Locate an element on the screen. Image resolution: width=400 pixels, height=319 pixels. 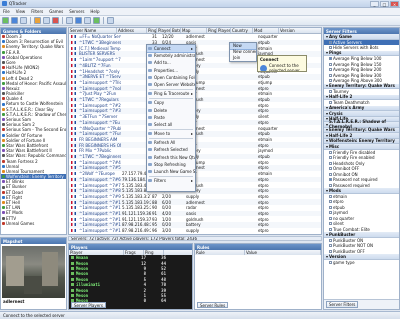
game-item: Unreal Games is located at coordinates (33, 223).